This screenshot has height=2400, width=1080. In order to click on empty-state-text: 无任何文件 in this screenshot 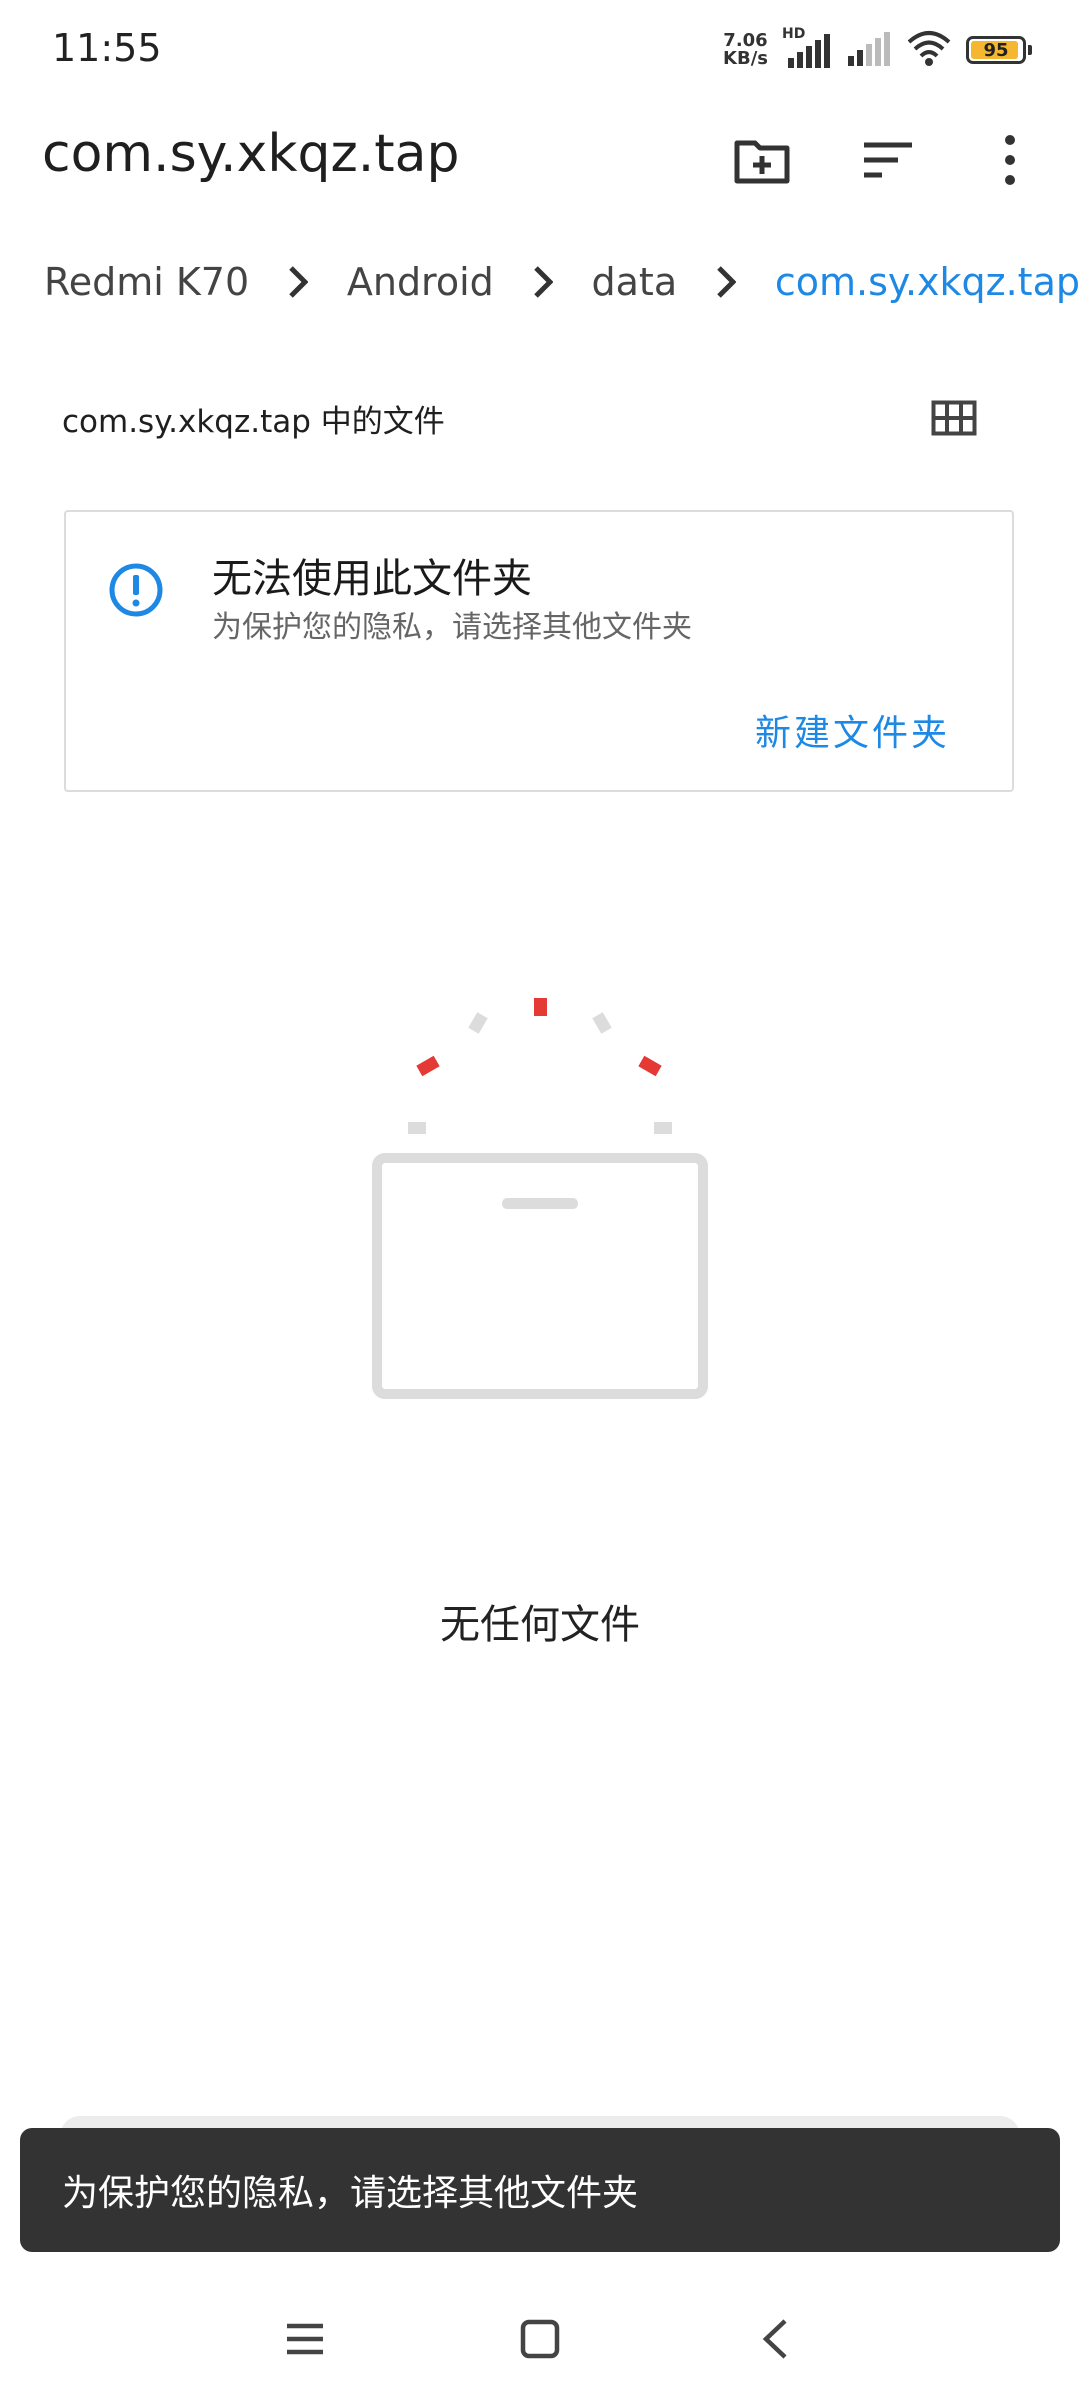, I will do `click(540, 1625)`.